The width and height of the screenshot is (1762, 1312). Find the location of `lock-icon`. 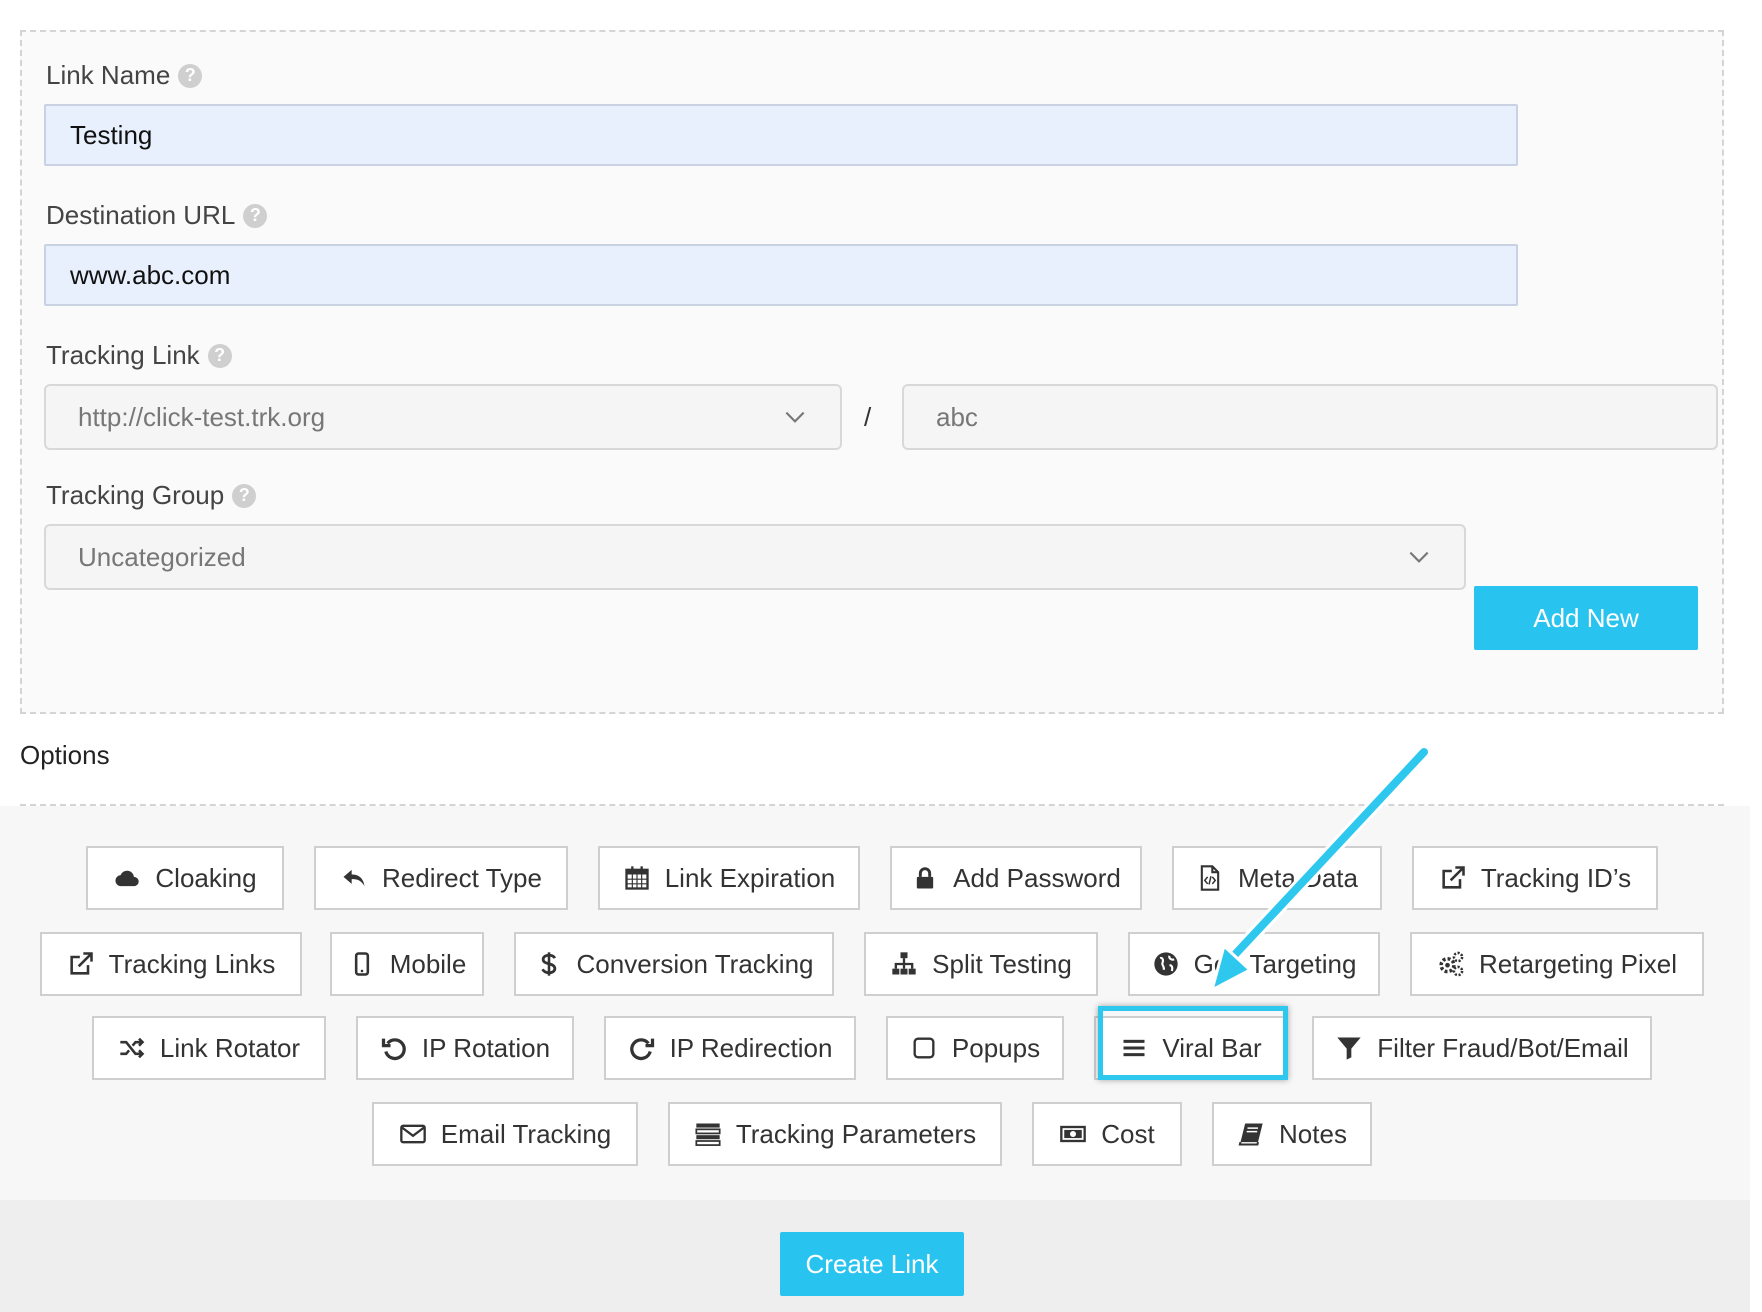

lock-icon is located at coordinates (925, 878).